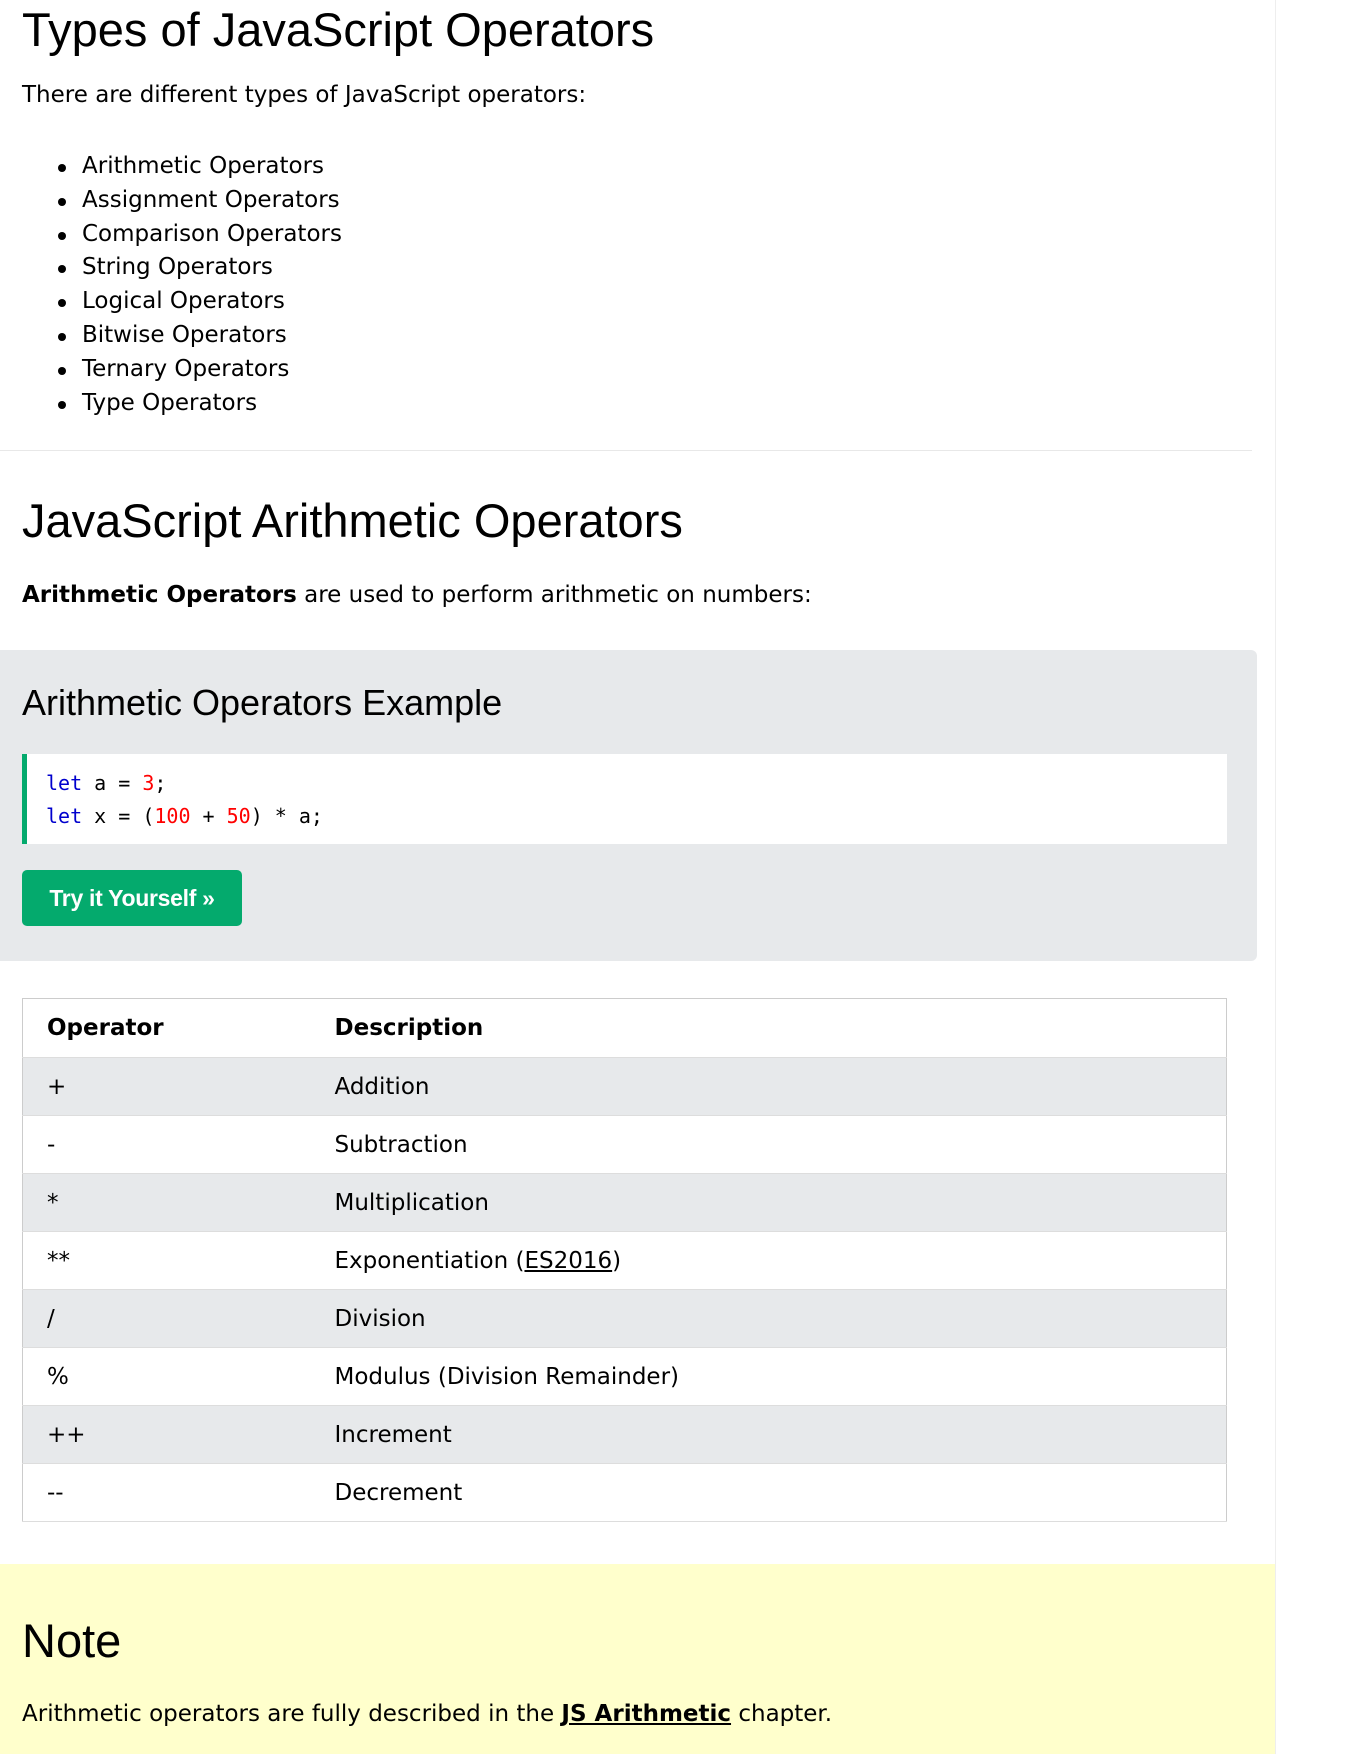 The width and height of the screenshot is (1357, 1754). I want to click on description-cell: Increment, so click(768, 1434).